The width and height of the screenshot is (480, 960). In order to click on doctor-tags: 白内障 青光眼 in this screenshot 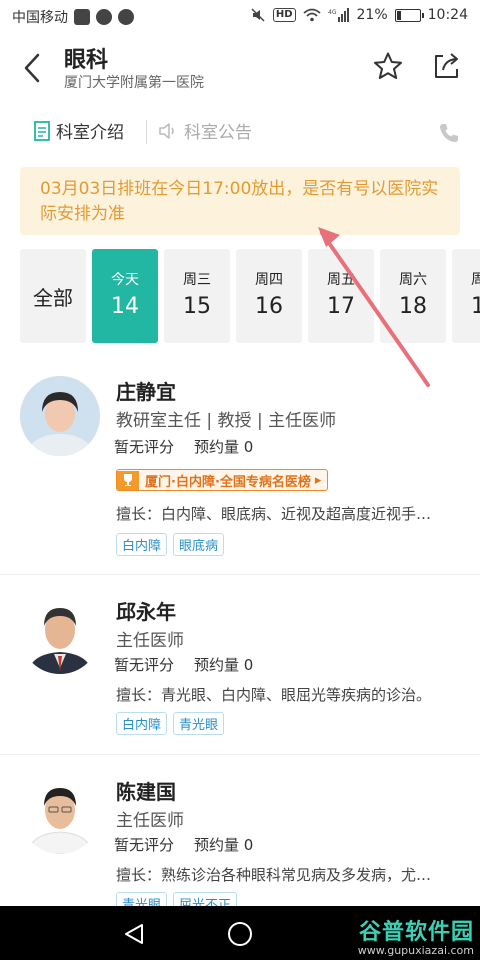, I will do `click(170, 723)`.